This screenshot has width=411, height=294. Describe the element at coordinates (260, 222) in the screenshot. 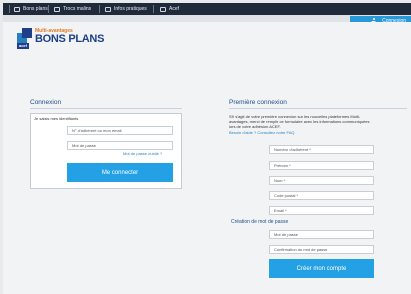

I see `password-section-title: Création de mot de passe` at that location.